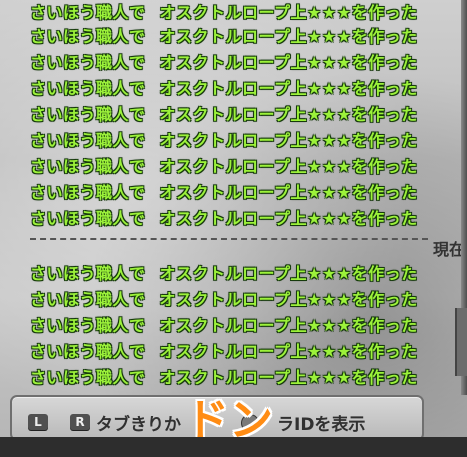  What do you see at coordinates (233, 447) in the screenshot?
I see `bottom-bar` at bounding box center [233, 447].